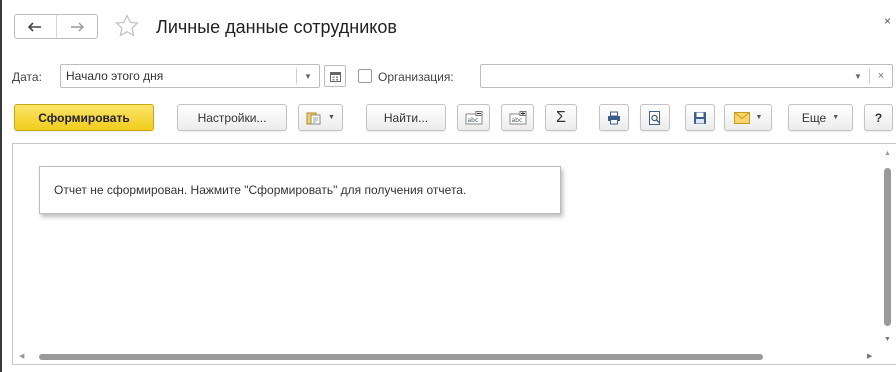 The height and width of the screenshot is (372, 896). I want to click on expand-groups-button: abc, so click(517, 117).